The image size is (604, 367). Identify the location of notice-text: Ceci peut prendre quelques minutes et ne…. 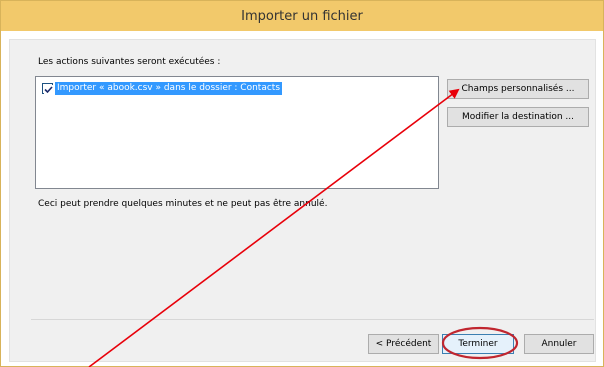
(183, 204).